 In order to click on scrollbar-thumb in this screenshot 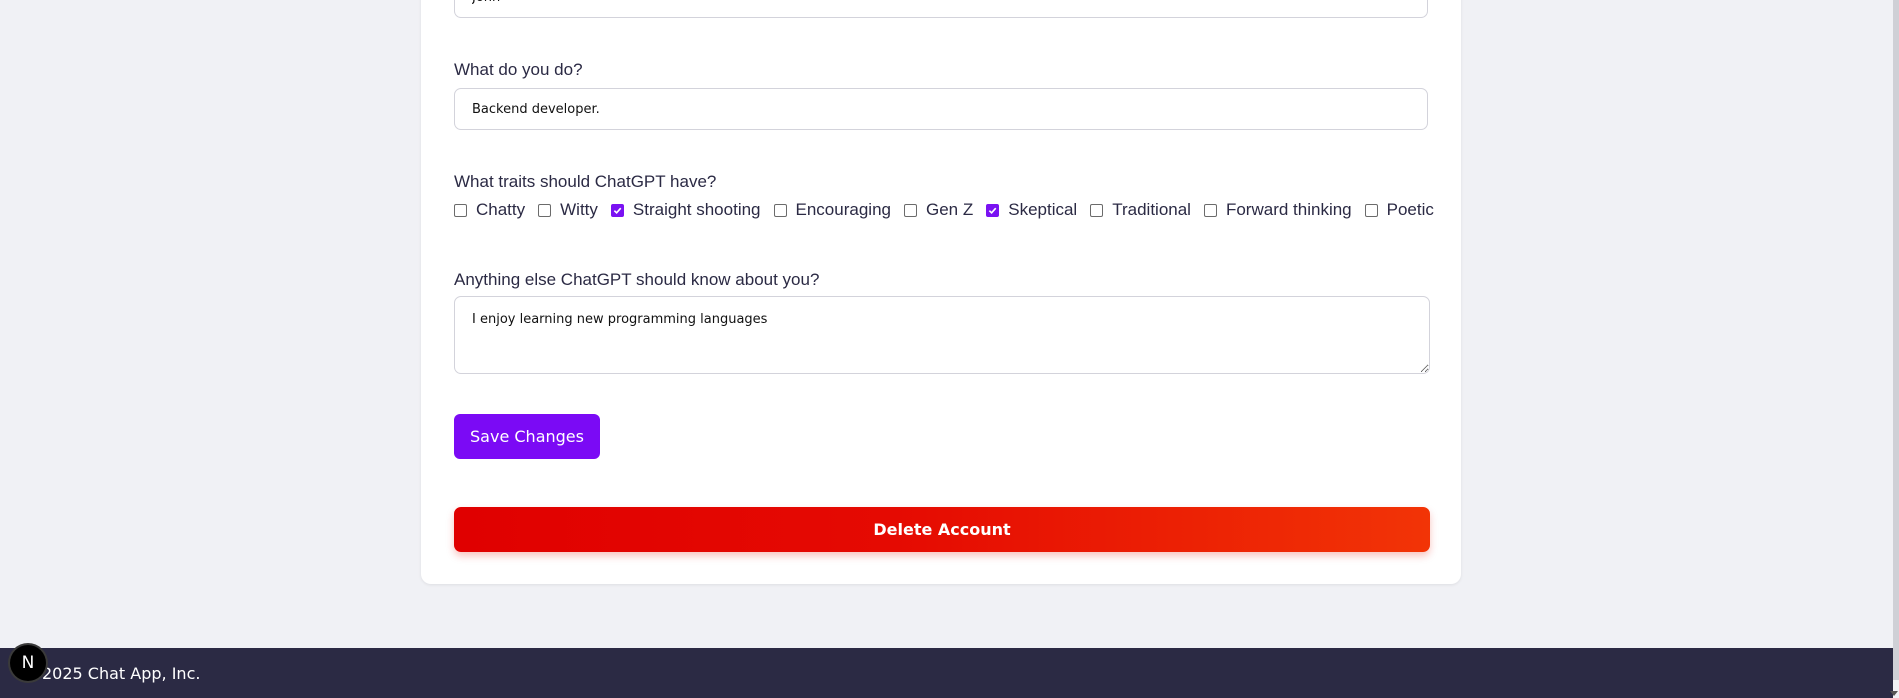, I will do `click(1896, 340)`.